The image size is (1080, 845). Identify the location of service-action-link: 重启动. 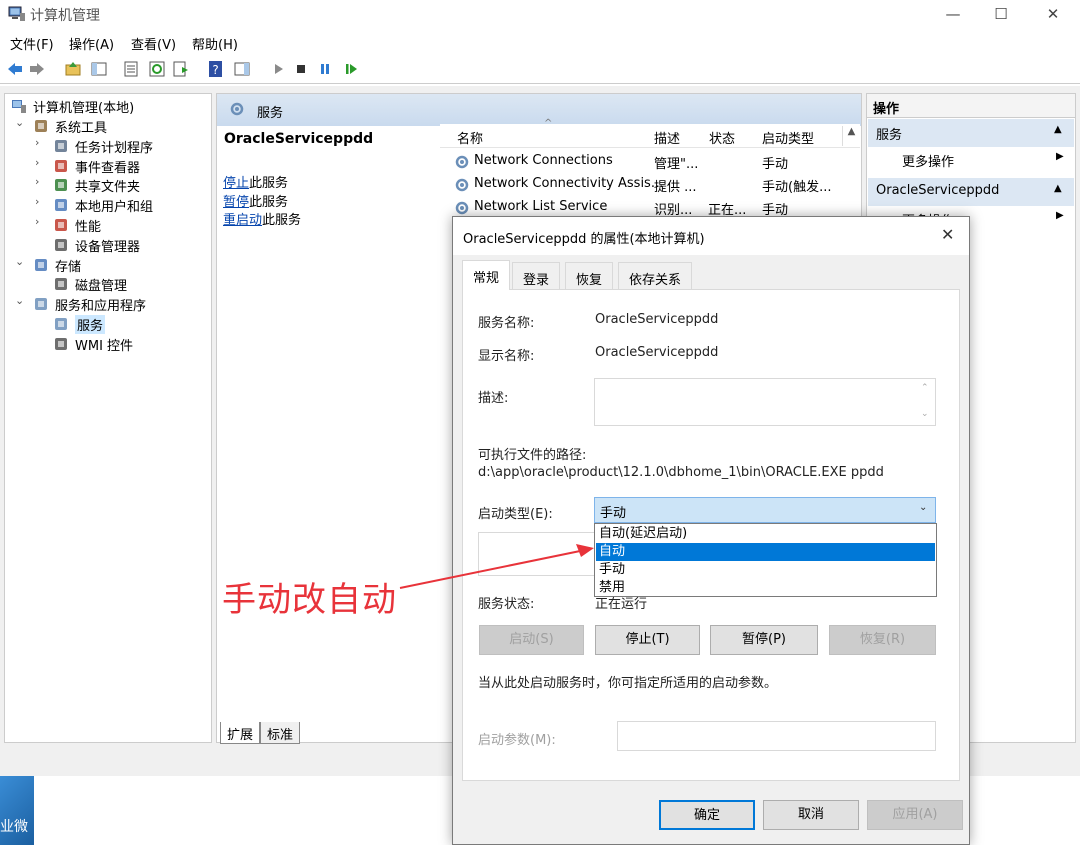
(242, 220).